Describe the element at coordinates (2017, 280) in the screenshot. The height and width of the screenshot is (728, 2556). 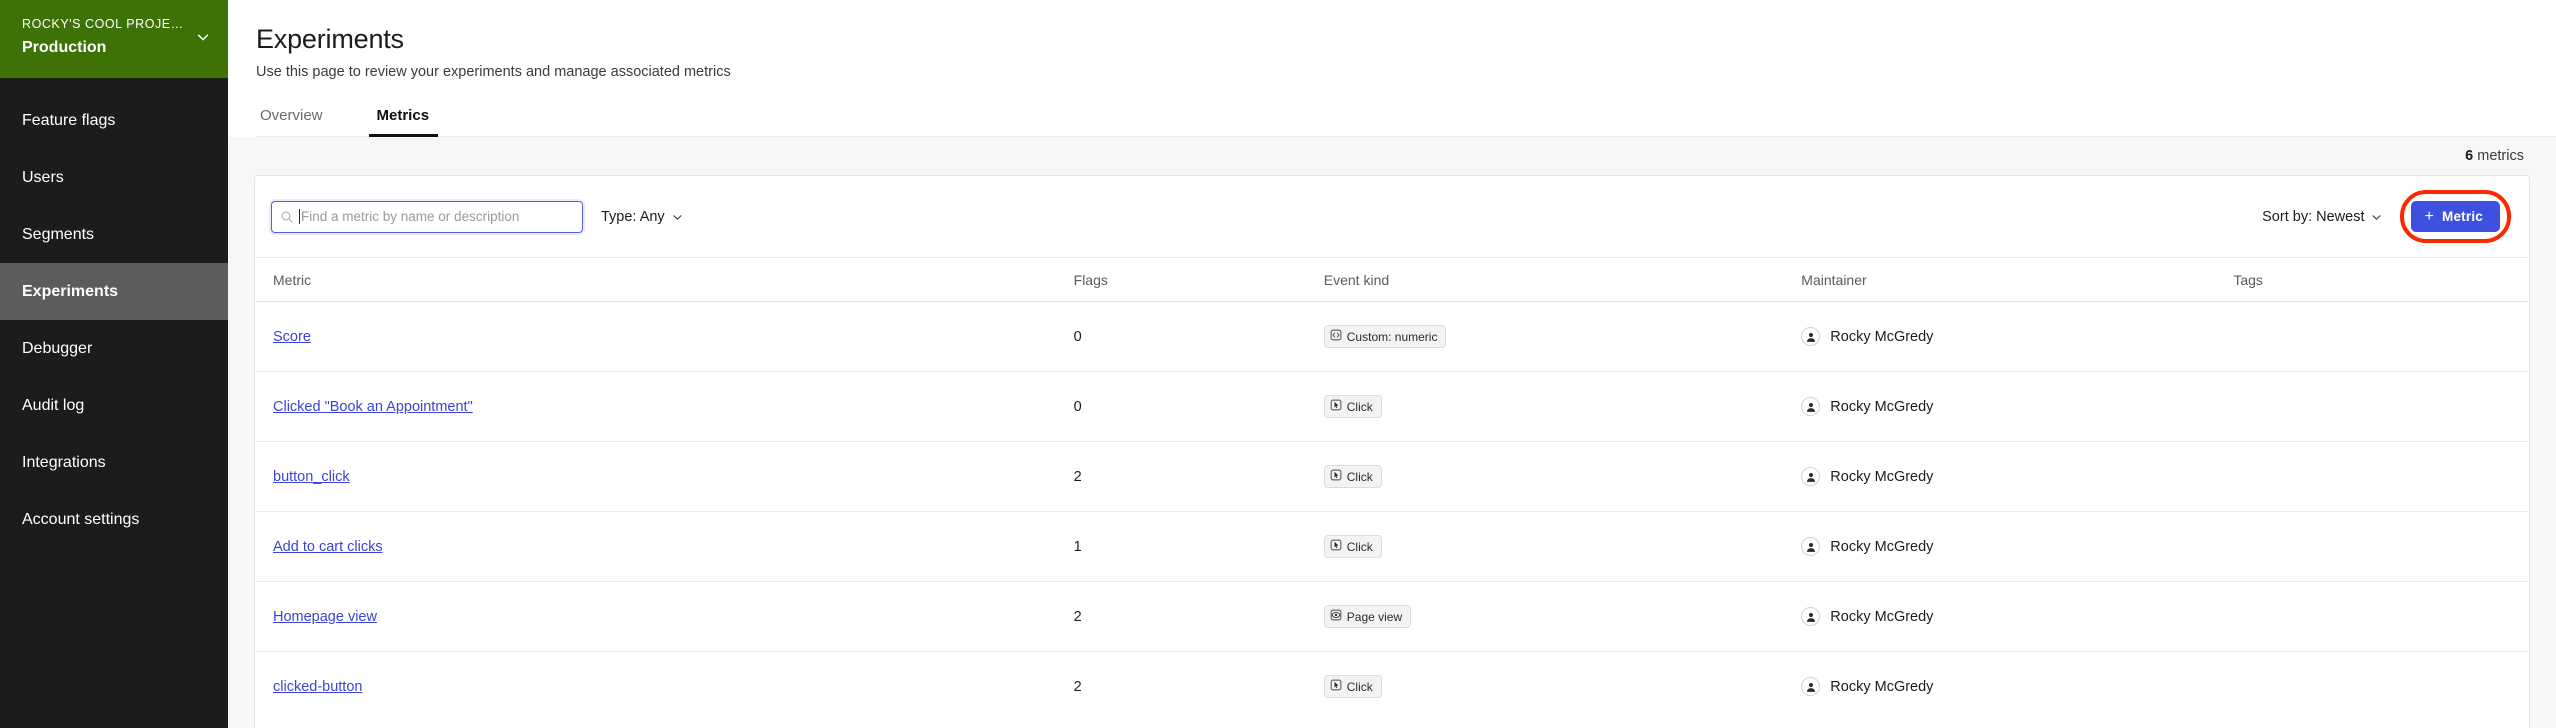
I see `column-header-maintainer: Maintainer` at that location.